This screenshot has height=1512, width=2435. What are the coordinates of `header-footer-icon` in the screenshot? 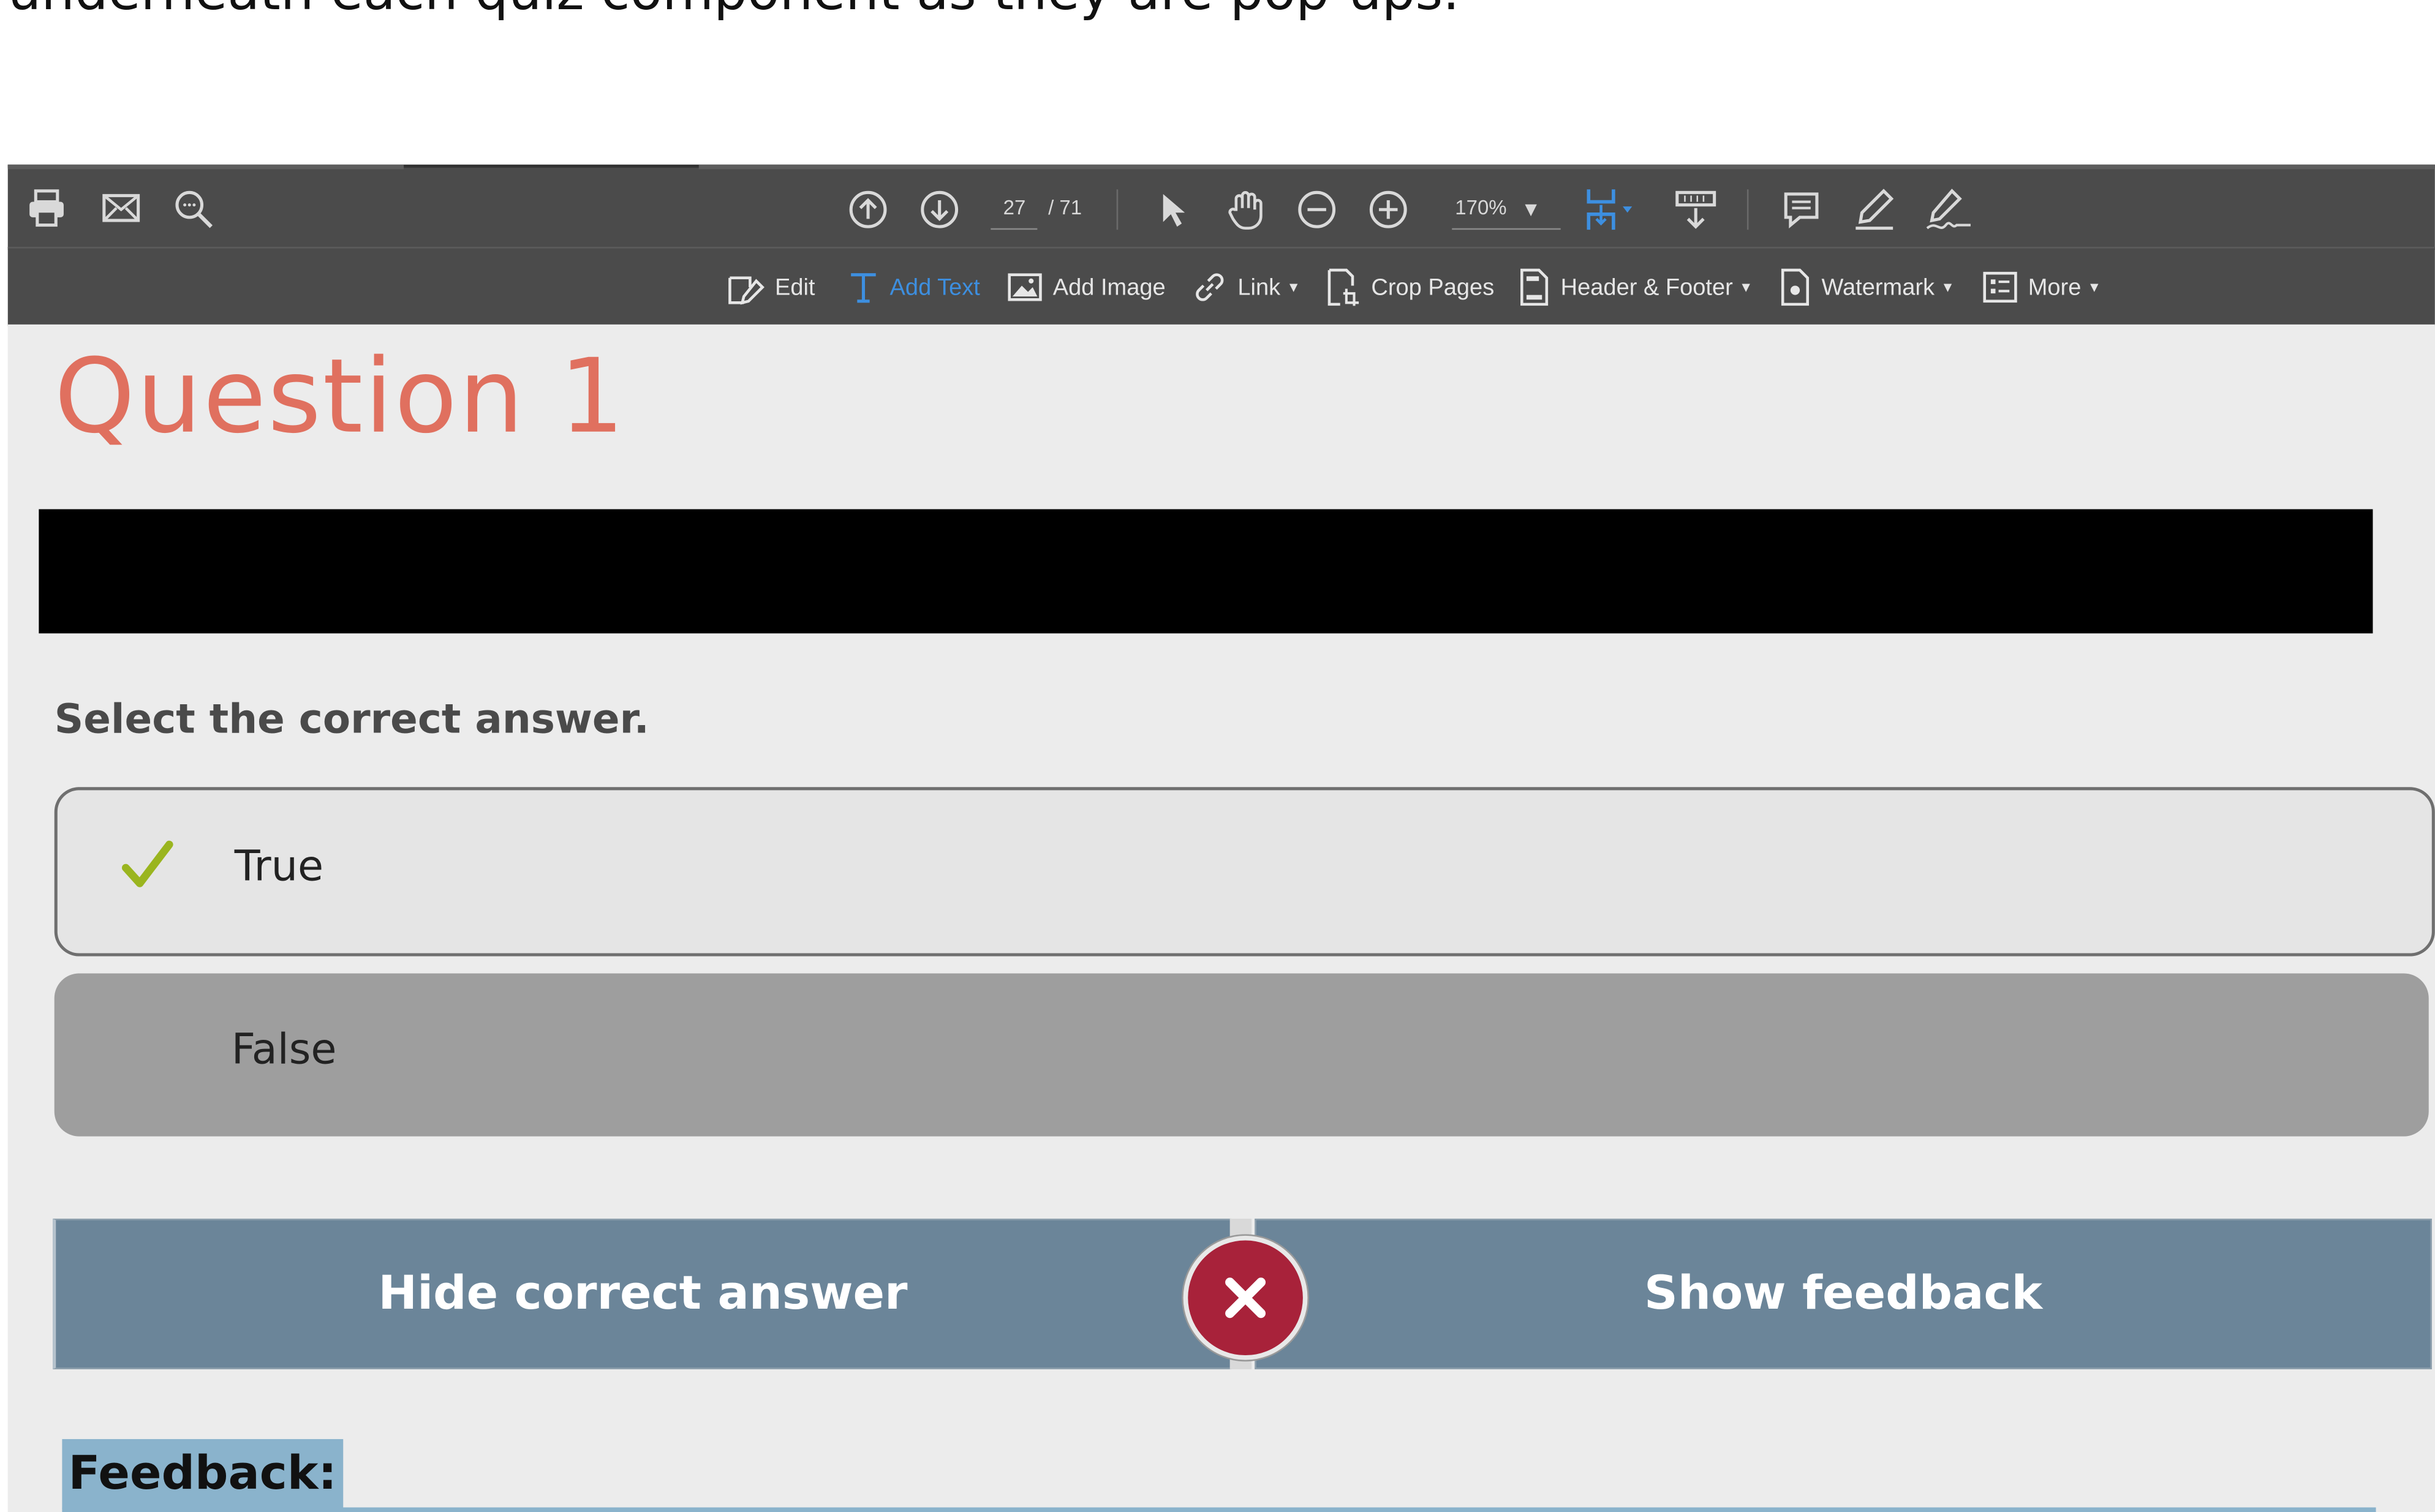 It's located at (1534, 287).